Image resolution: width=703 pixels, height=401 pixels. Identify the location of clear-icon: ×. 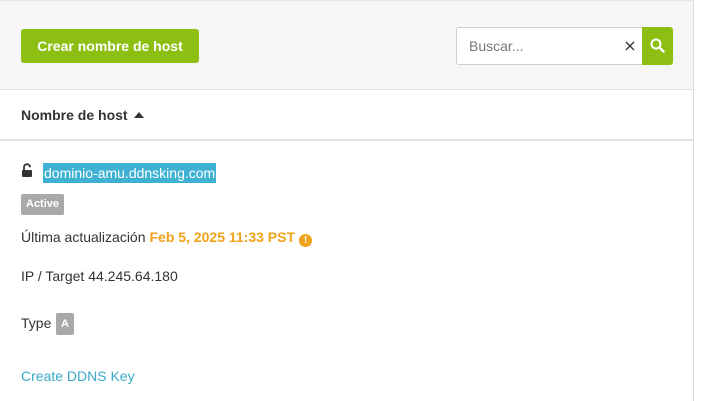
(630, 46).